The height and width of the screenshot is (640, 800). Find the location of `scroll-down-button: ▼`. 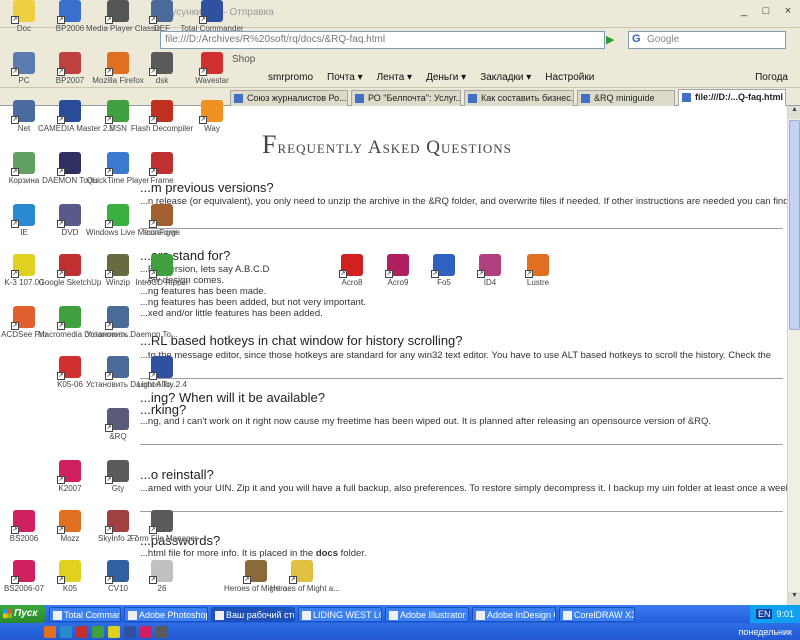

scroll-down-button: ▼ is located at coordinates (794, 598).